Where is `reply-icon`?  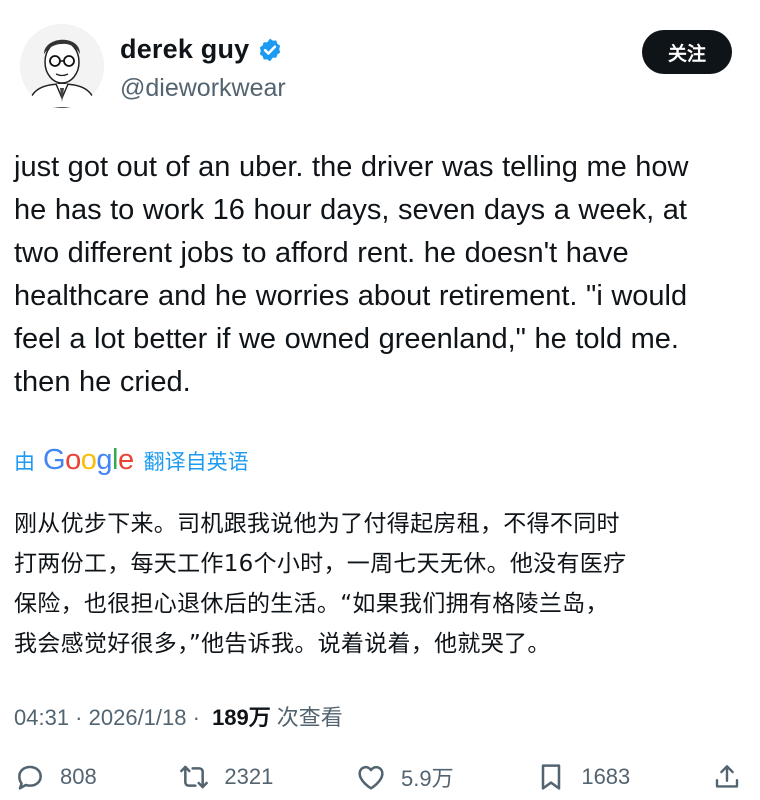
reply-icon is located at coordinates (30, 777).